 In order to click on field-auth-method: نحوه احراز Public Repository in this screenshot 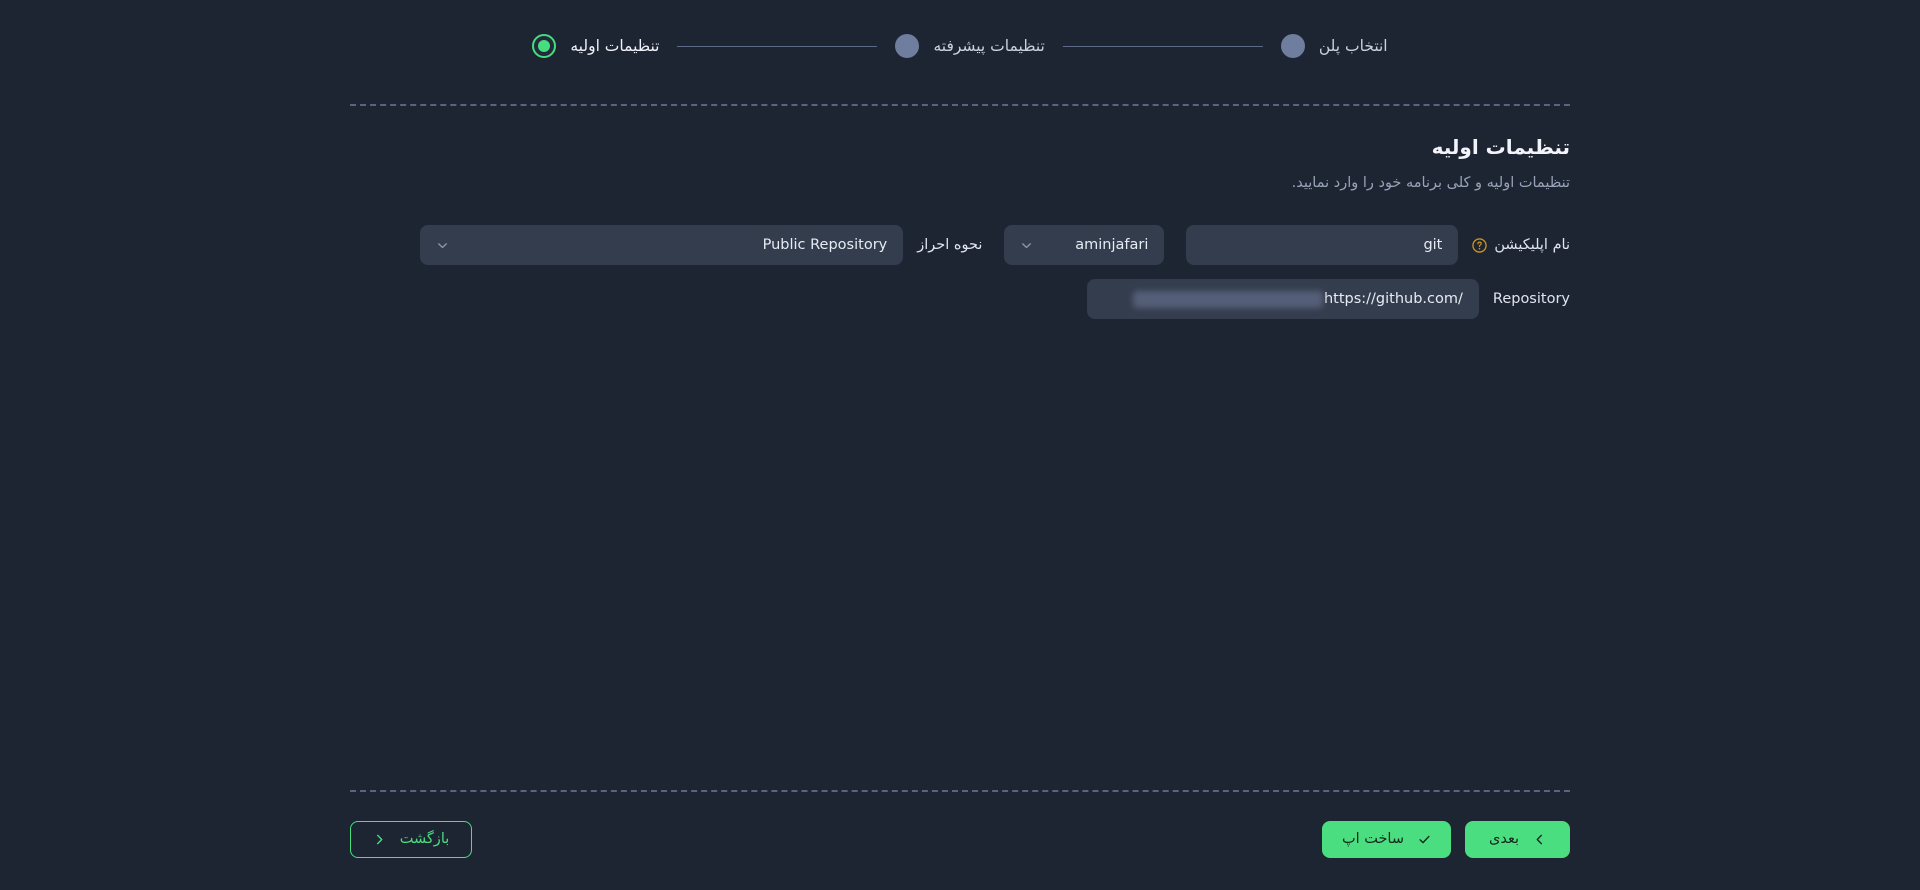, I will do `click(701, 245)`.